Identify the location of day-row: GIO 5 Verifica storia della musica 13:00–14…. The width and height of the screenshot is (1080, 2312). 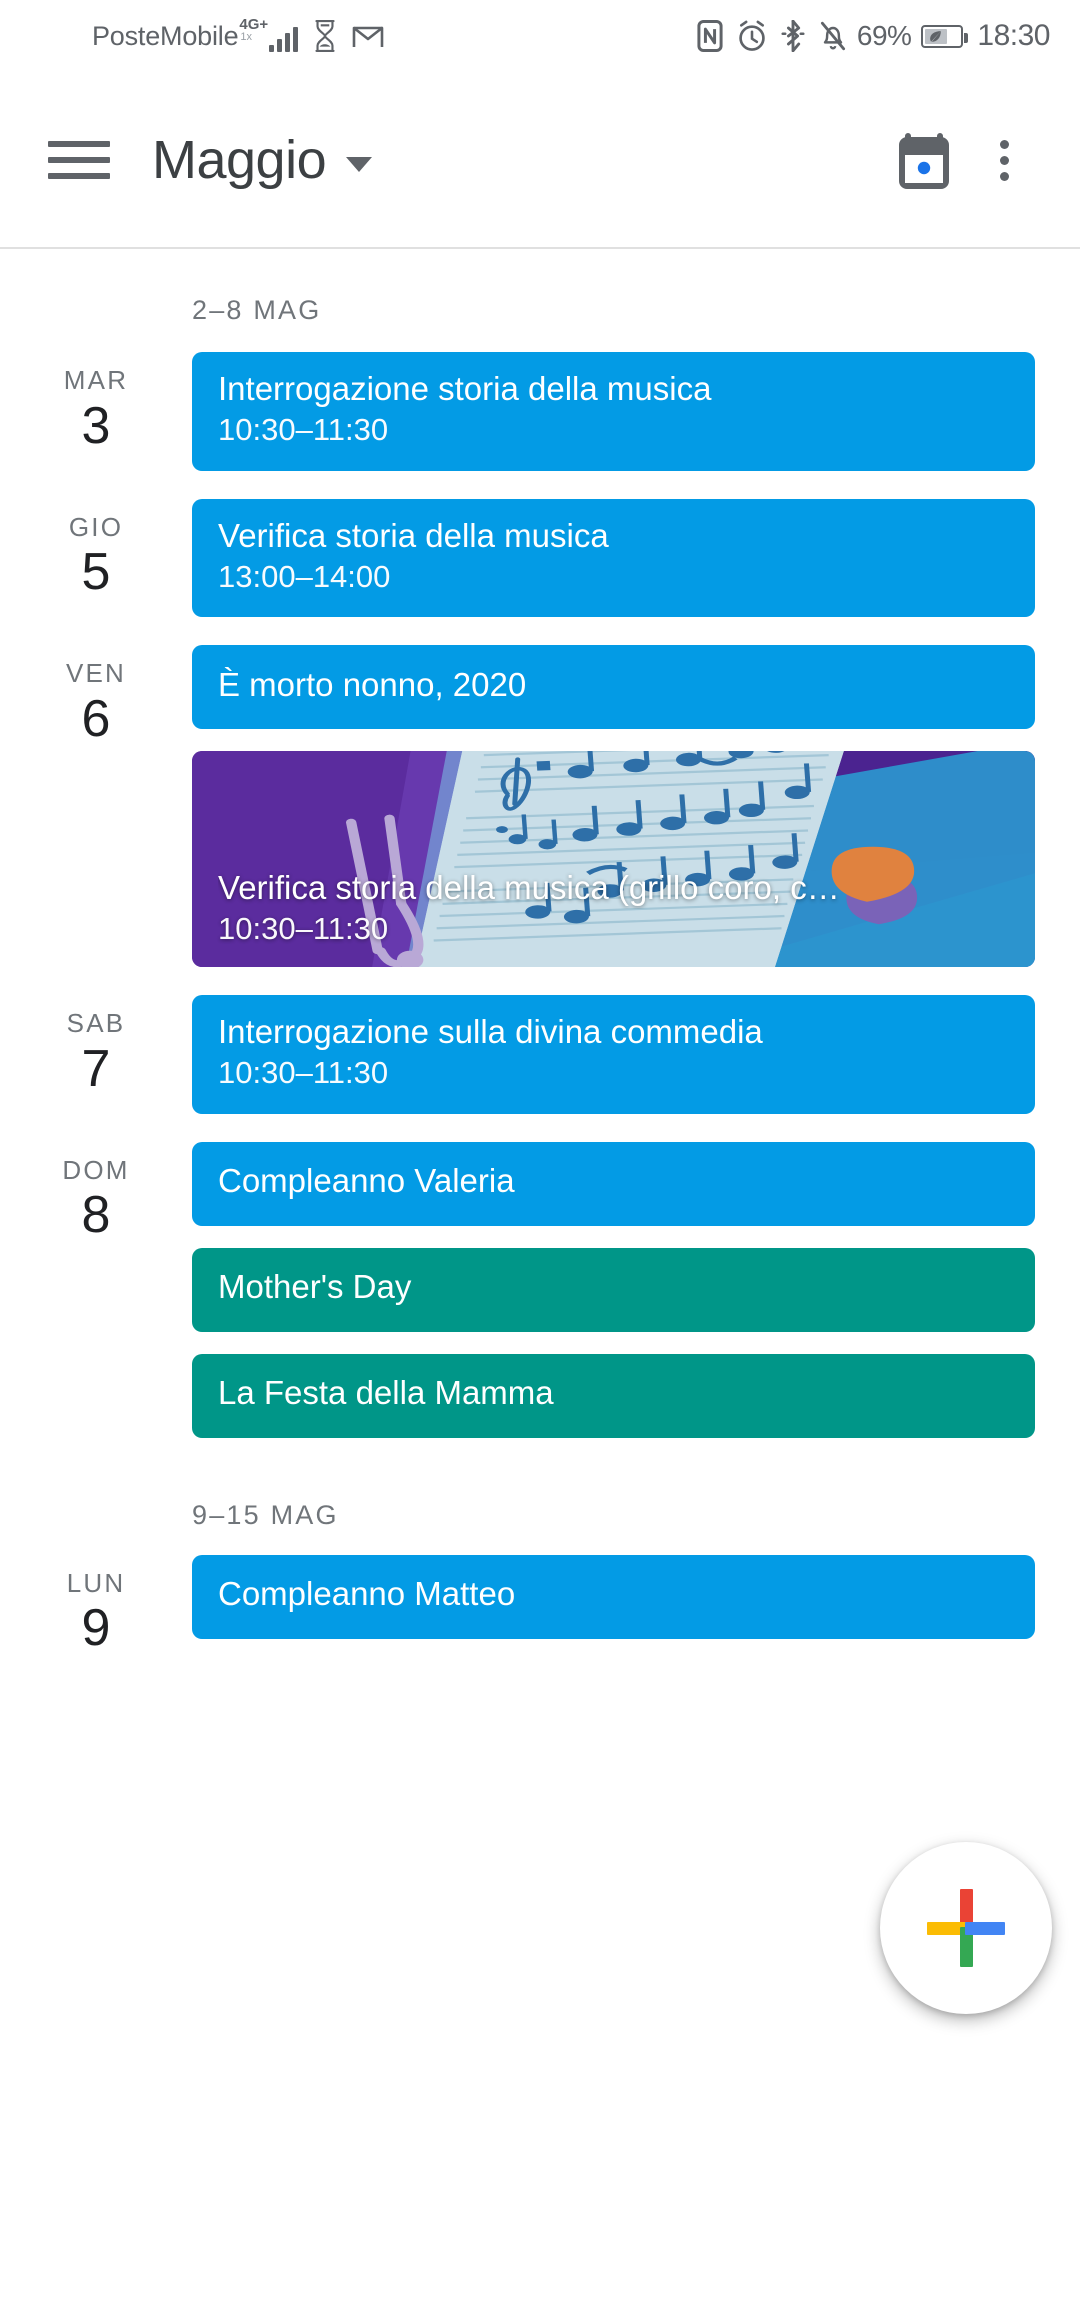
(540, 558).